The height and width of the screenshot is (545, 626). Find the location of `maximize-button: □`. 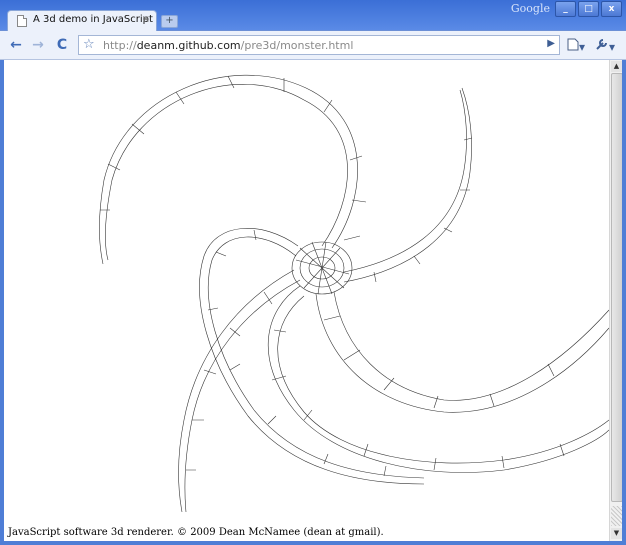

maximize-button: □ is located at coordinates (588, 9).